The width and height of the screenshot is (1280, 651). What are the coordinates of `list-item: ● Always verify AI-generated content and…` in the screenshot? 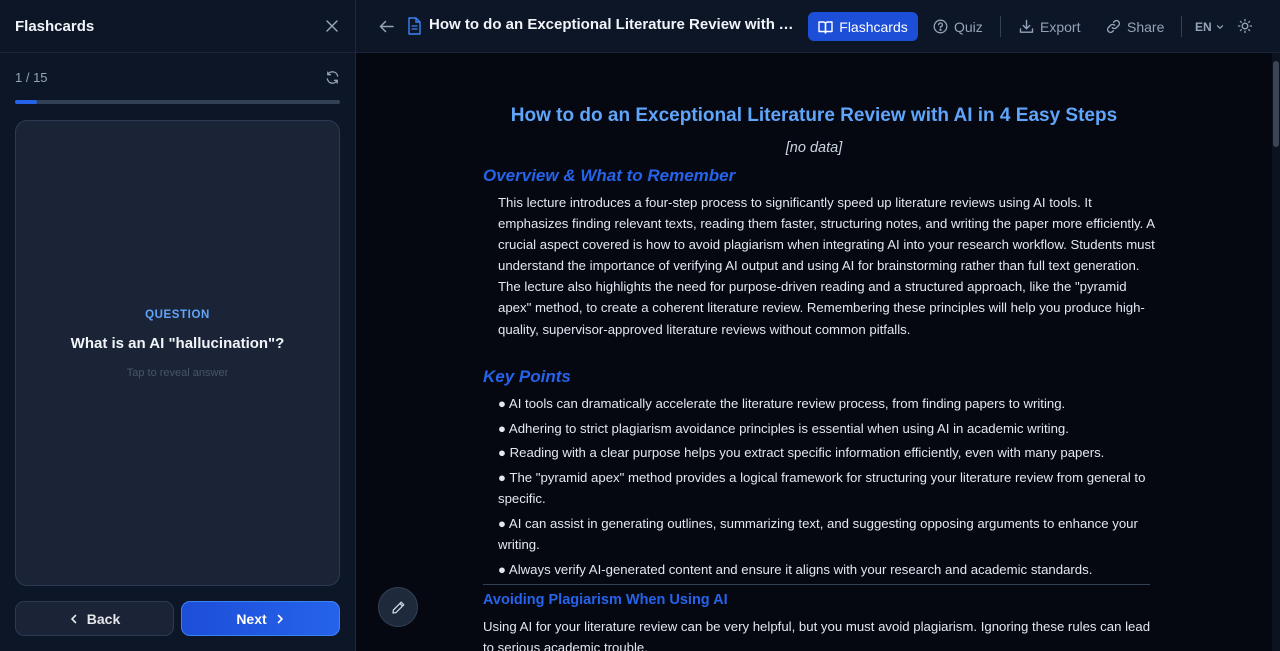 It's located at (795, 569).